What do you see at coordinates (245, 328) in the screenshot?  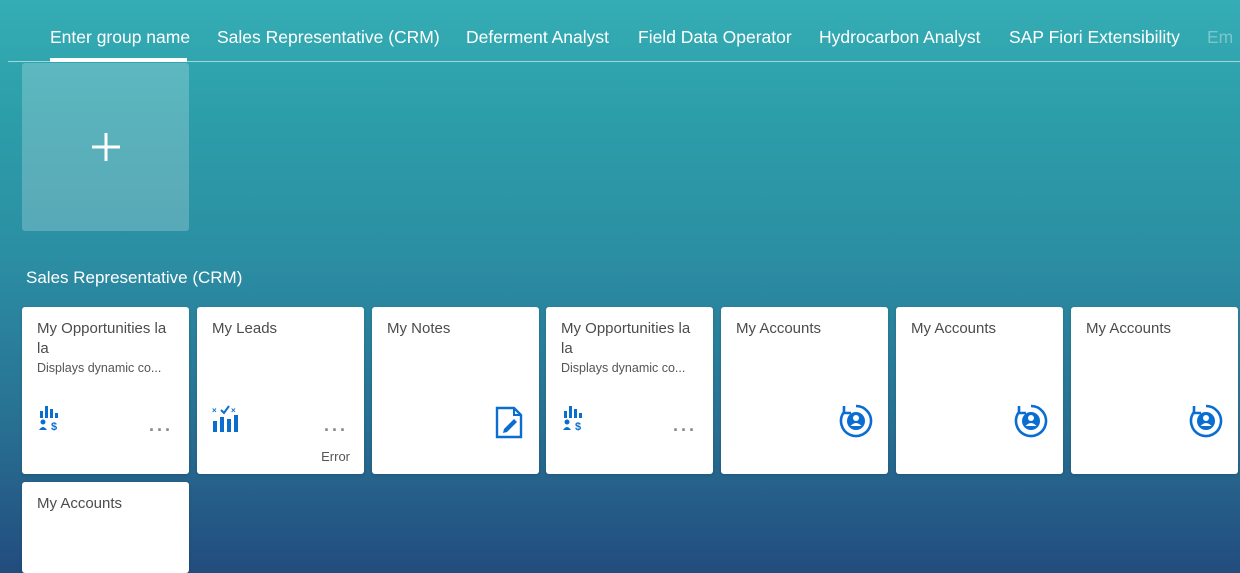 I see `tile-title: My Leads` at bounding box center [245, 328].